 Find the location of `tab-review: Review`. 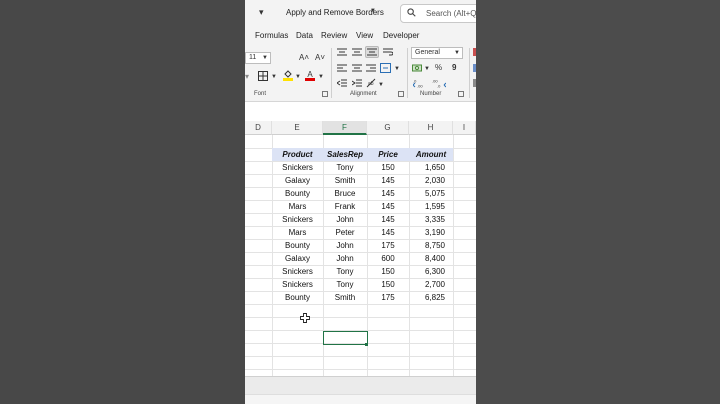

tab-review: Review is located at coordinates (334, 35).